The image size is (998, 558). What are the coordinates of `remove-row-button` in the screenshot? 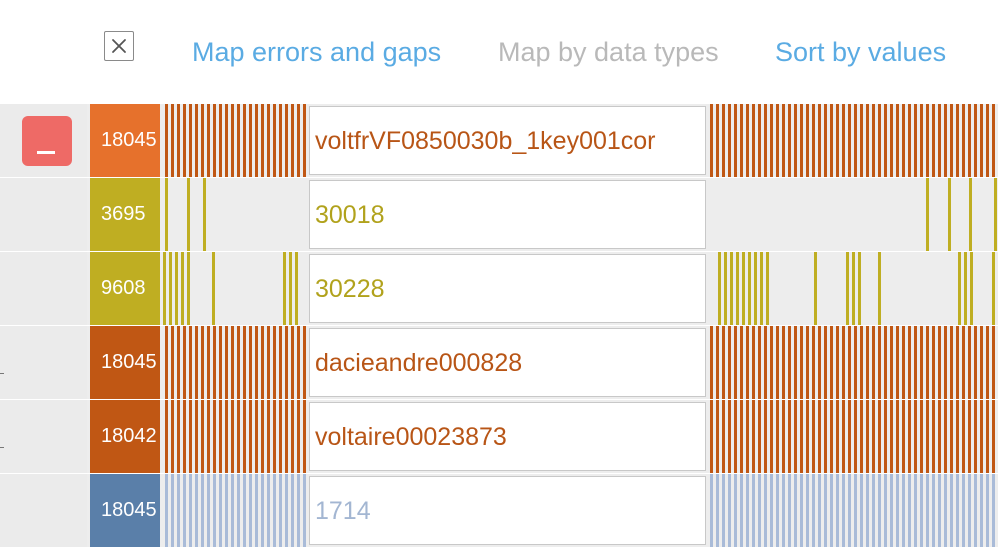 It's located at (47, 141).